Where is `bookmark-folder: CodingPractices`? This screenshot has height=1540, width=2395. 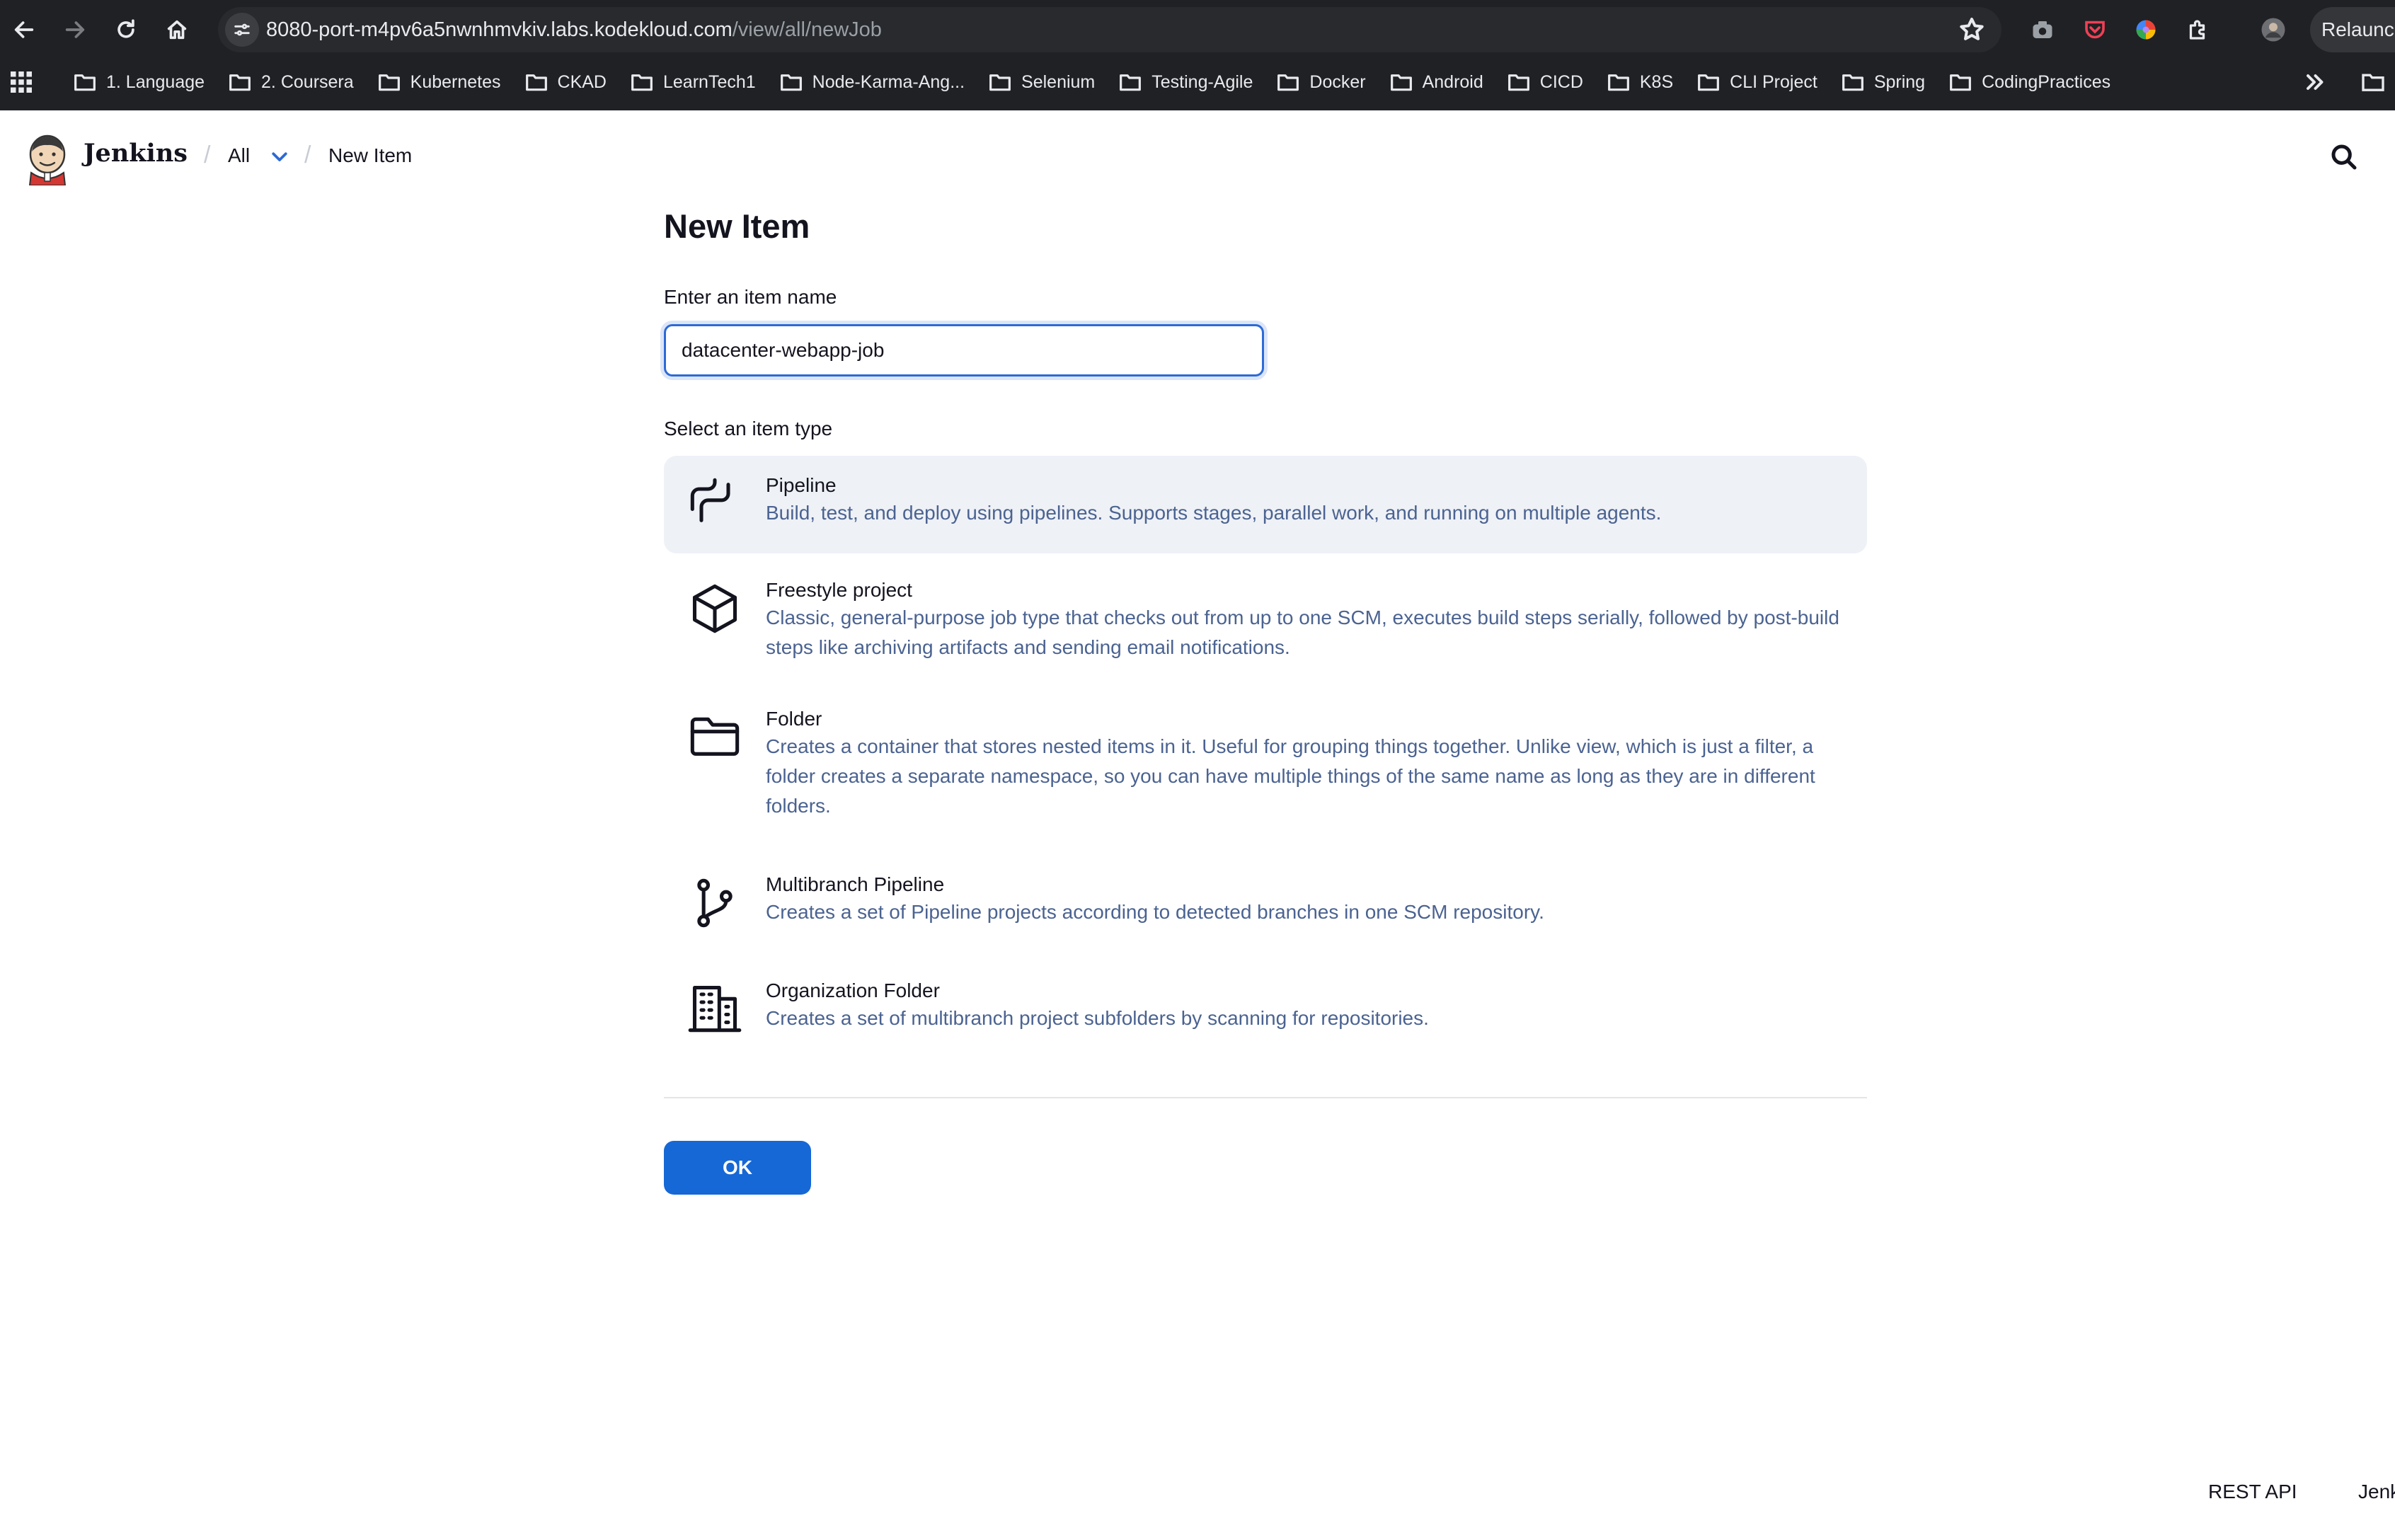 bookmark-folder: CodingPractices is located at coordinates (2030, 82).